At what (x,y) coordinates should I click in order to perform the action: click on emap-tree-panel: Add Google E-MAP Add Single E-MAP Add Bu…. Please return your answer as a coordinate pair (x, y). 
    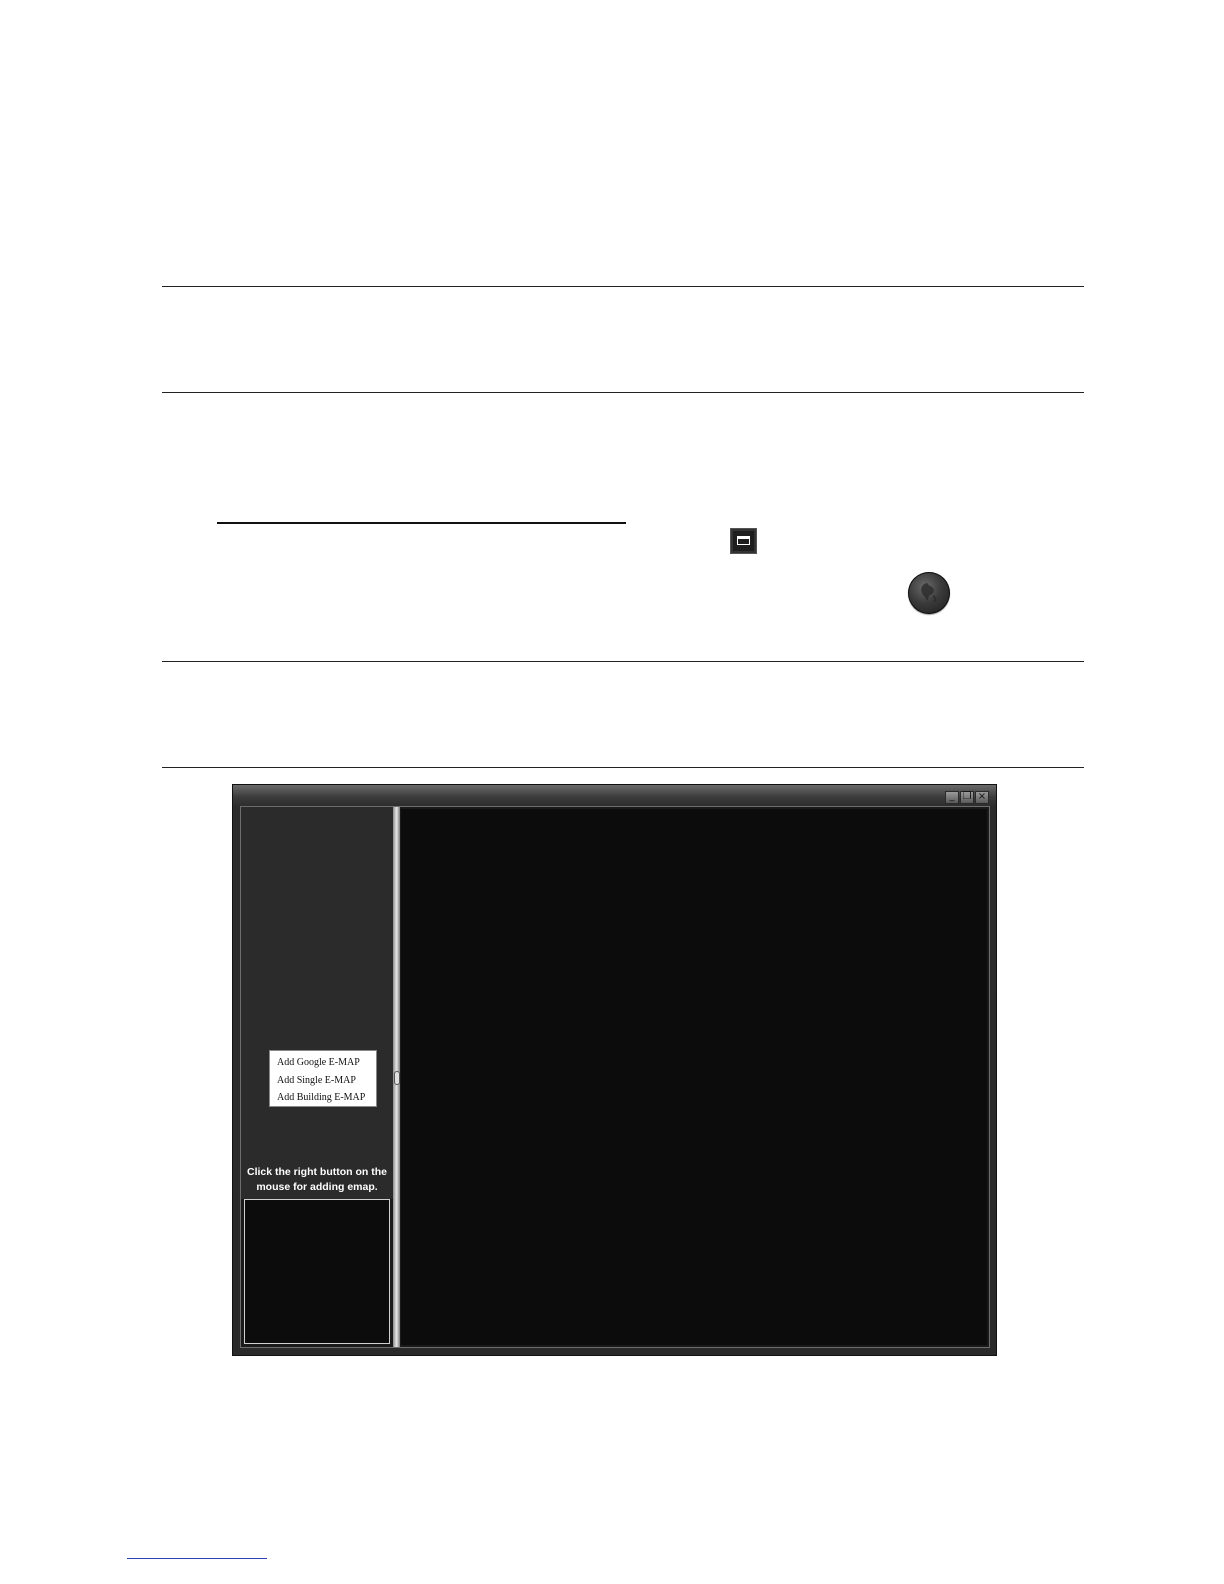
    Looking at the image, I should click on (317, 1003).